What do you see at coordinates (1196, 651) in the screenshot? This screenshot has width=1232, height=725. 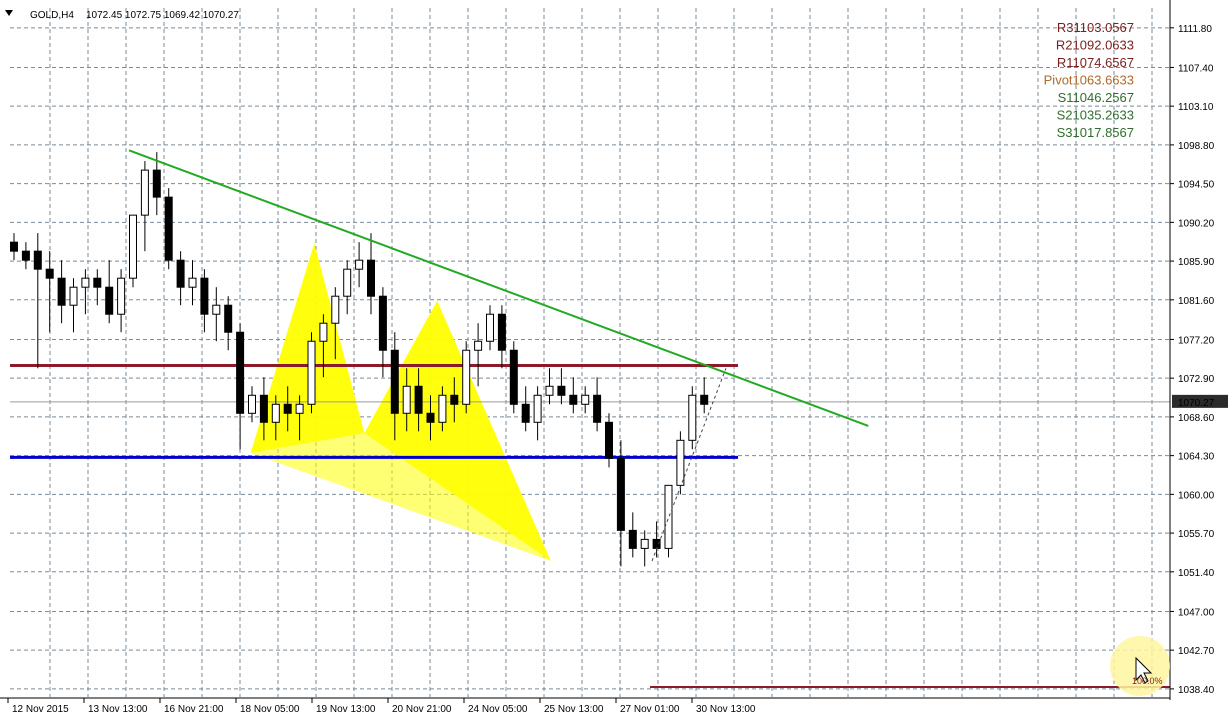 I see `y-tick-label: 1042.70` at bounding box center [1196, 651].